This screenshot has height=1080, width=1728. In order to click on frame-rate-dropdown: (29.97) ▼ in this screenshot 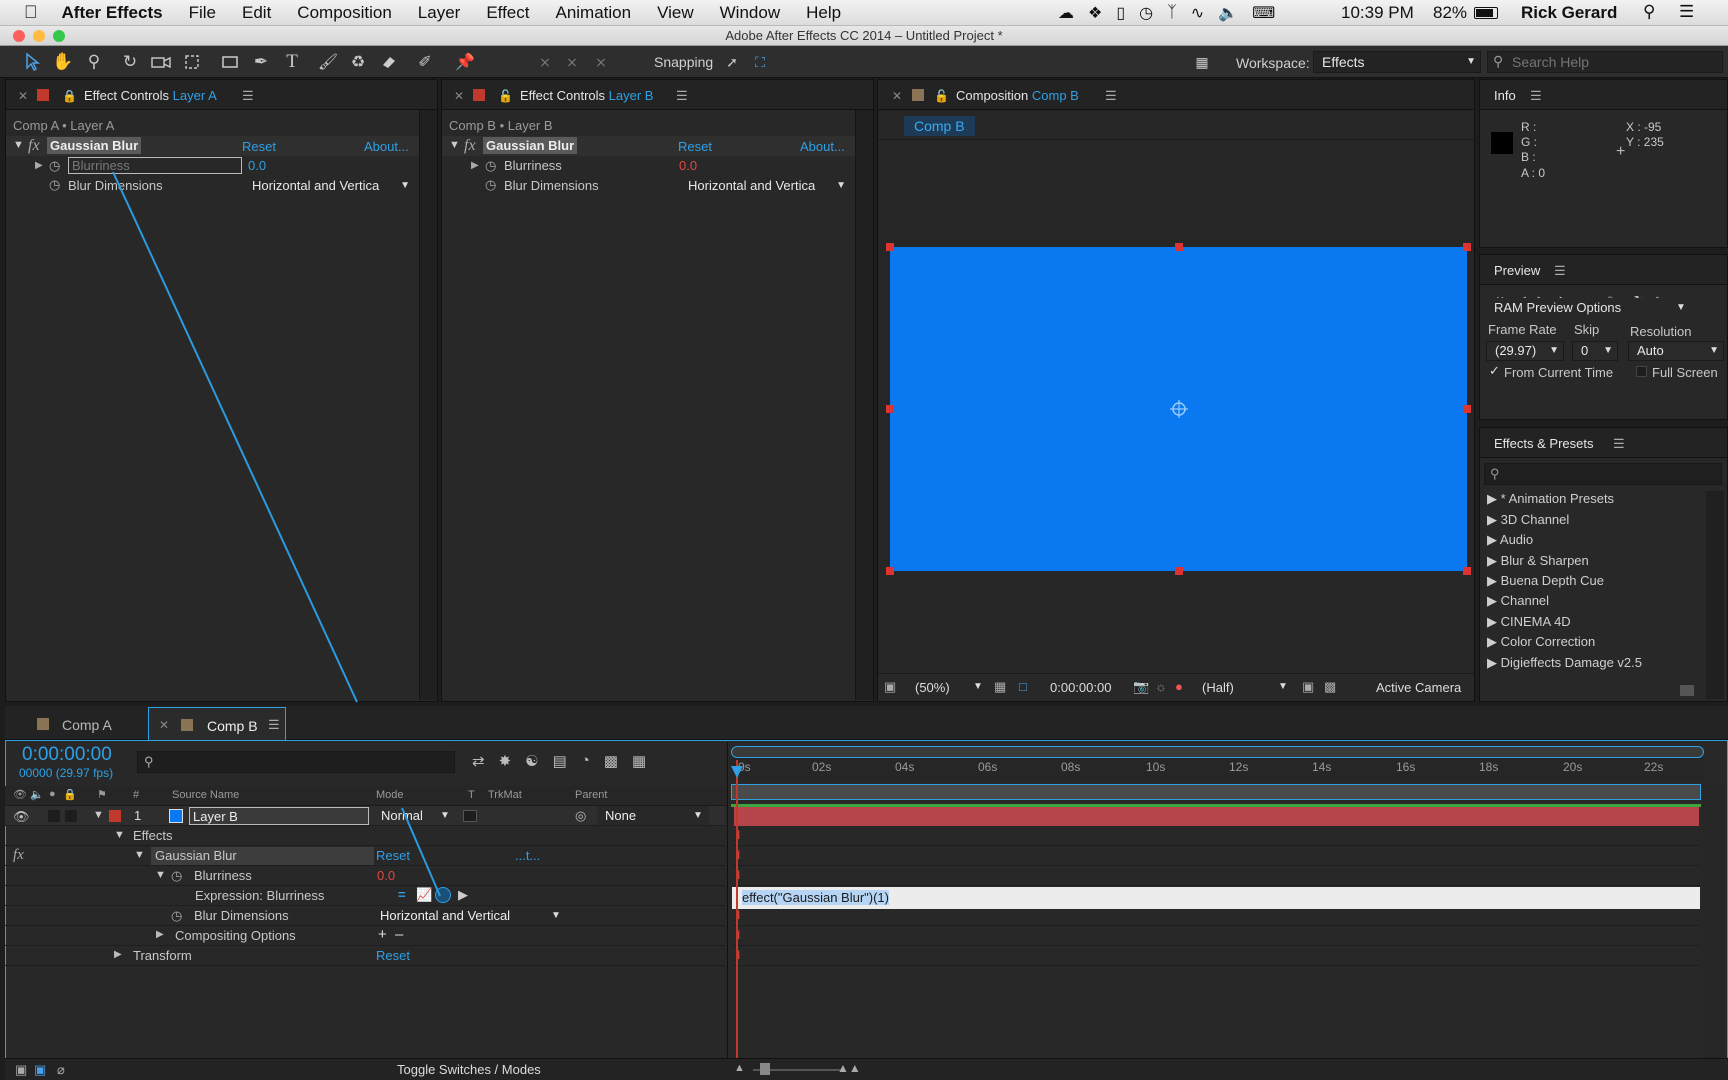, I will do `click(1525, 351)`.